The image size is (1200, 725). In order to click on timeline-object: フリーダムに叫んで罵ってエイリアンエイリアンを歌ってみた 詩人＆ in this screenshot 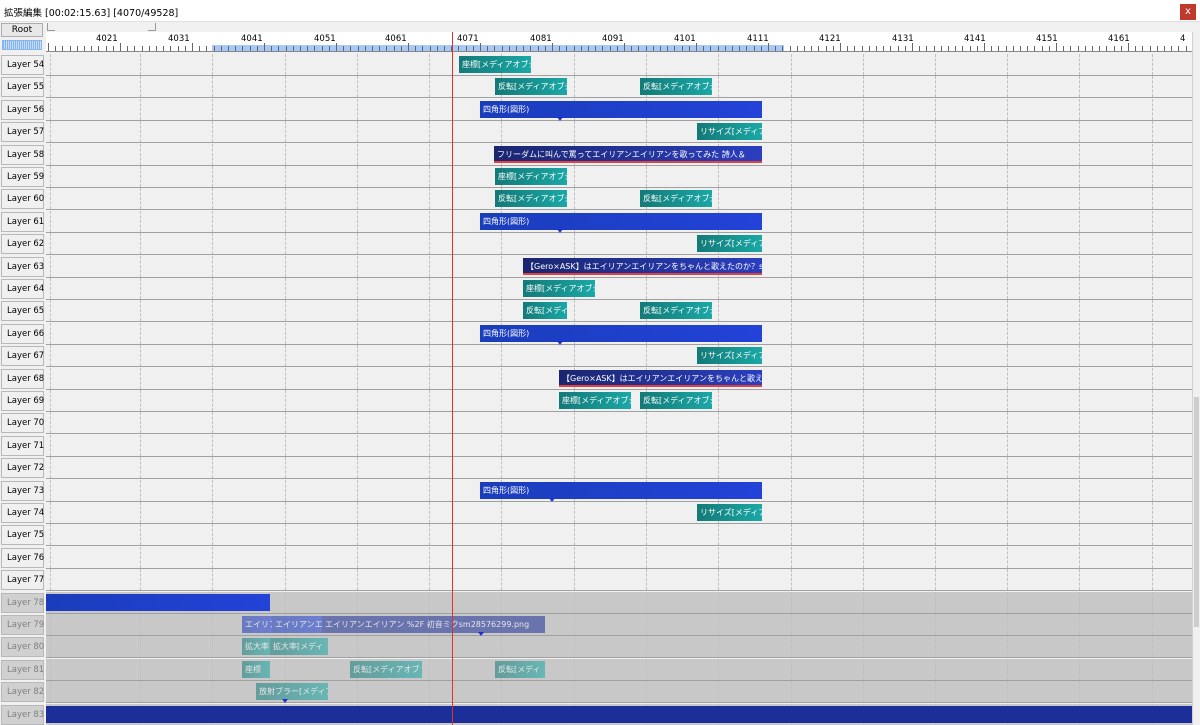, I will do `click(628, 154)`.